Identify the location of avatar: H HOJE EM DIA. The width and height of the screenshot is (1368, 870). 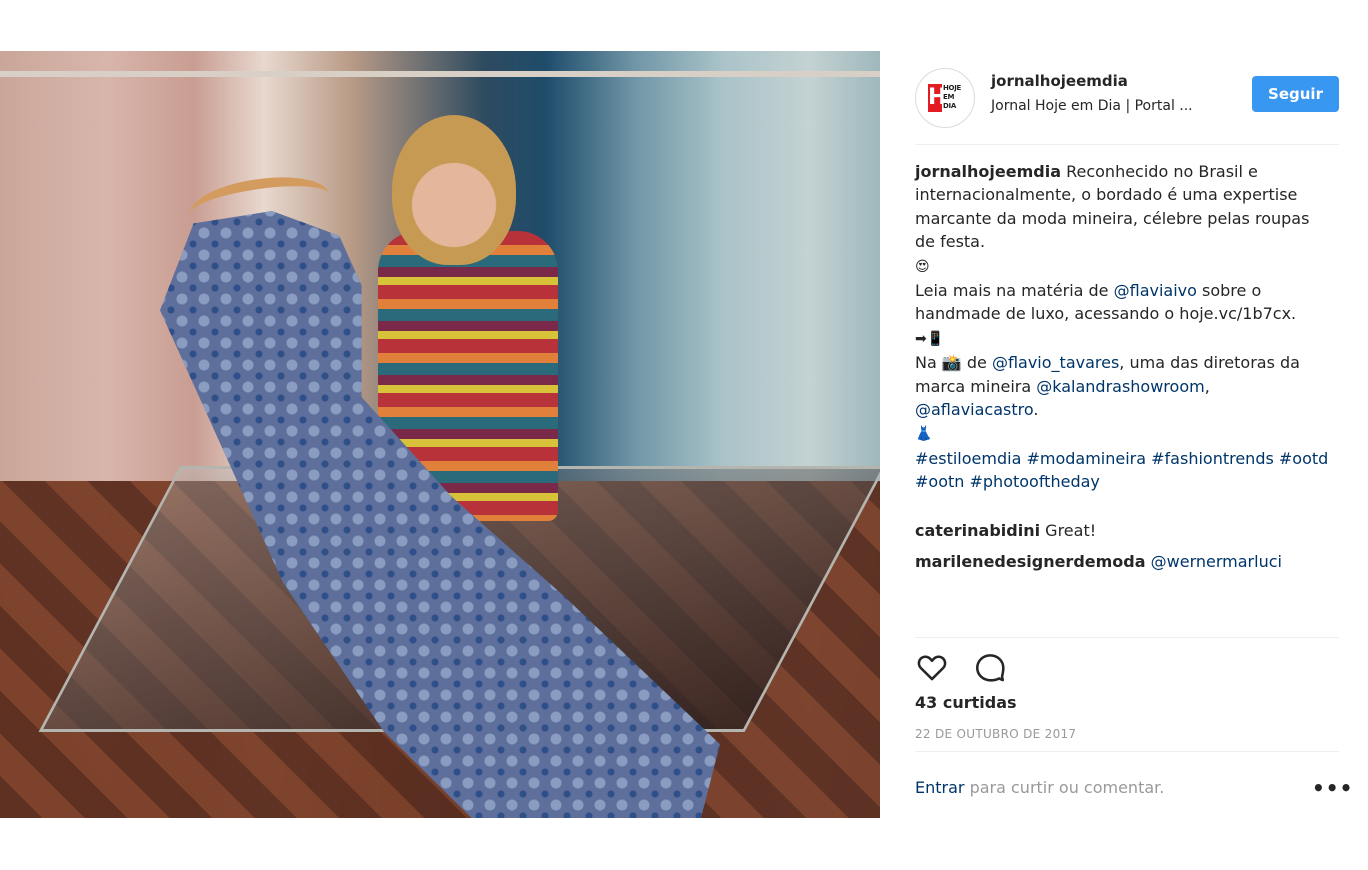
(945, 98).